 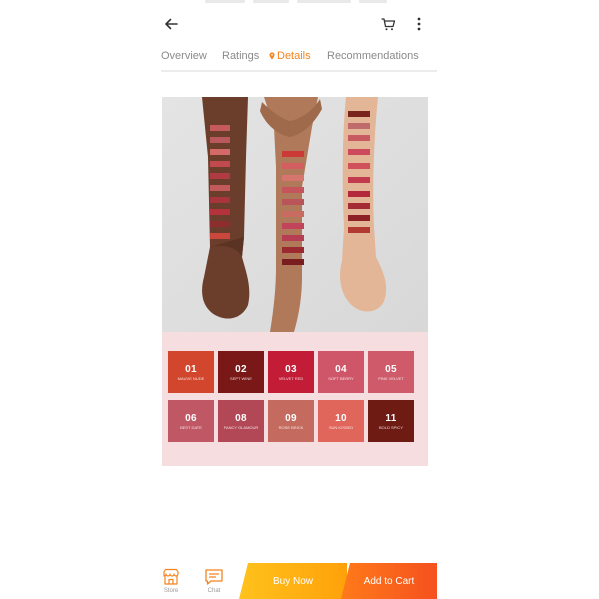 I want to click on shade-swatch: 09 Rose Brick, so click(x=291, y=421).